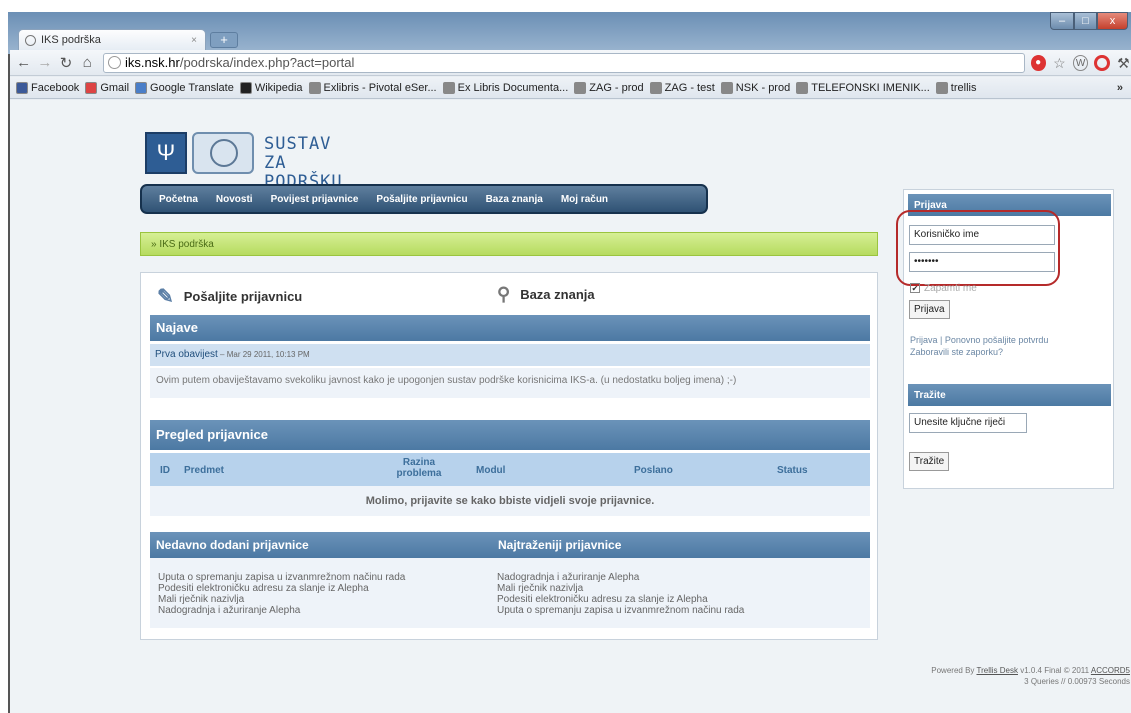  Describe the element at coordinates (234, 199) in the screenshot. I see `nav-item: Novosti` at that location.